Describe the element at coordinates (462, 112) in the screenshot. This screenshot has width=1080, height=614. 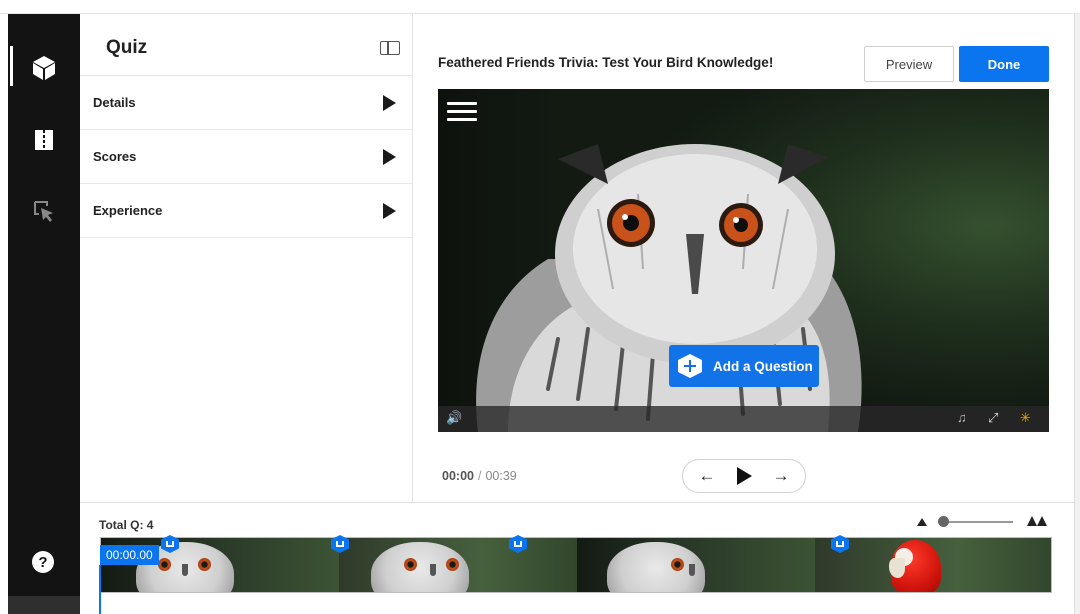
I see `menu-icon` at that location.